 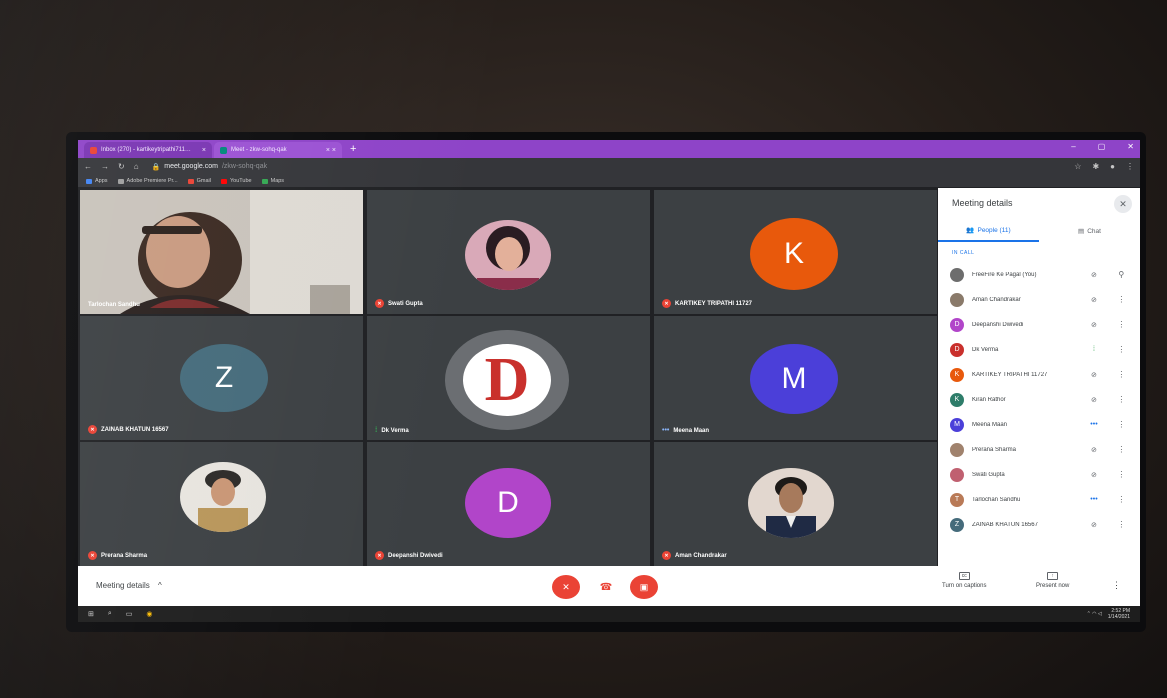 What do you see at coordinates (1039, 499) in the screenshot?
I see `participant-row: T Tarlochan Sandhu ••• ⋮` at bounding box center [1039, 499].